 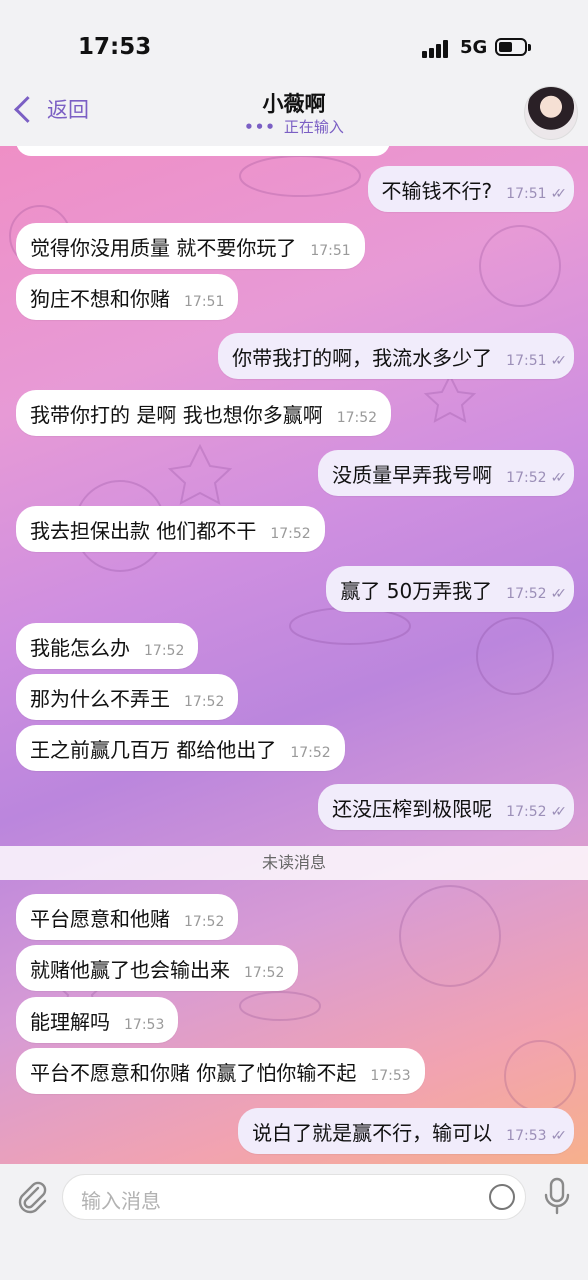 I want to click on message-text: 觉得你没用质量 就不要你玩了, so click(x=163, y=247).